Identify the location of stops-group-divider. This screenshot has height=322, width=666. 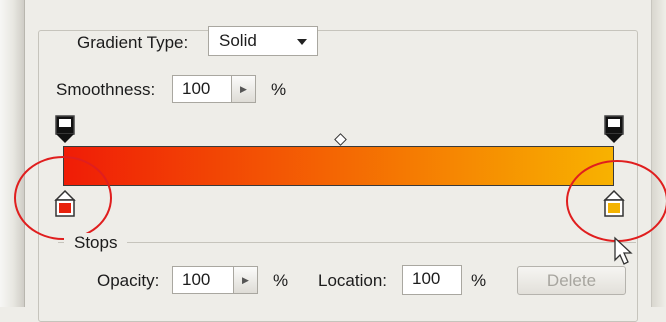
(347, 242).